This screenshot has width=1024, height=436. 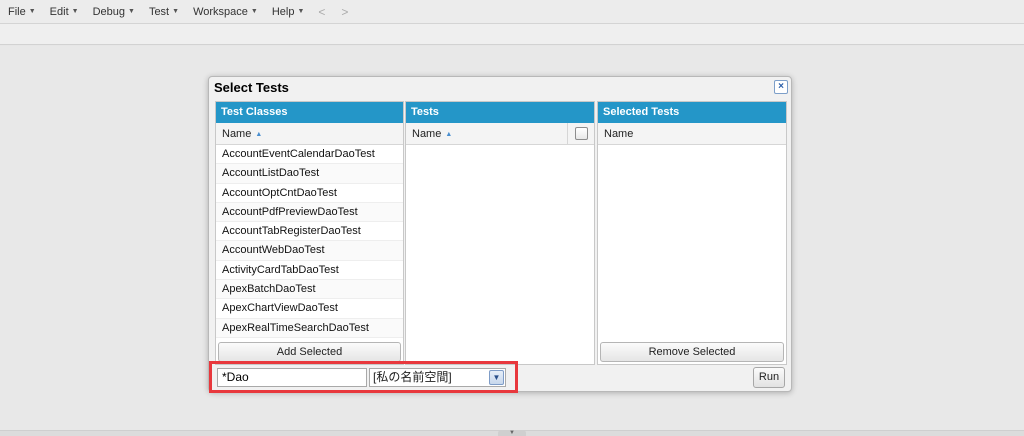 I want to click on menu-workspace: Workspace ▼, so click(x=225, y=12).